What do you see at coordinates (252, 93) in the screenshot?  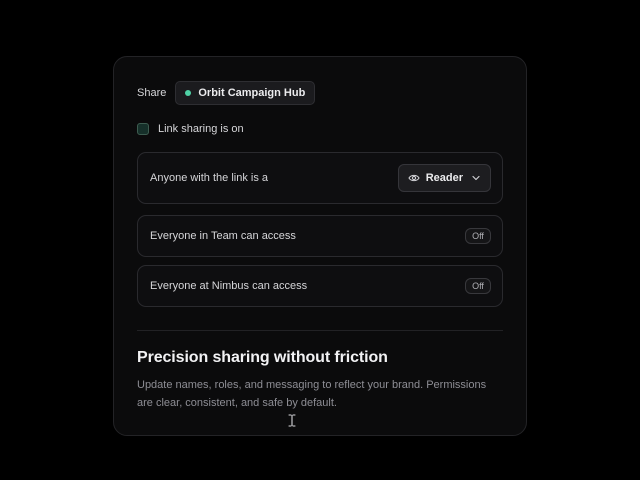 I see `project-name: Orbit Campaign Hub` at bounding box center [252, 93].